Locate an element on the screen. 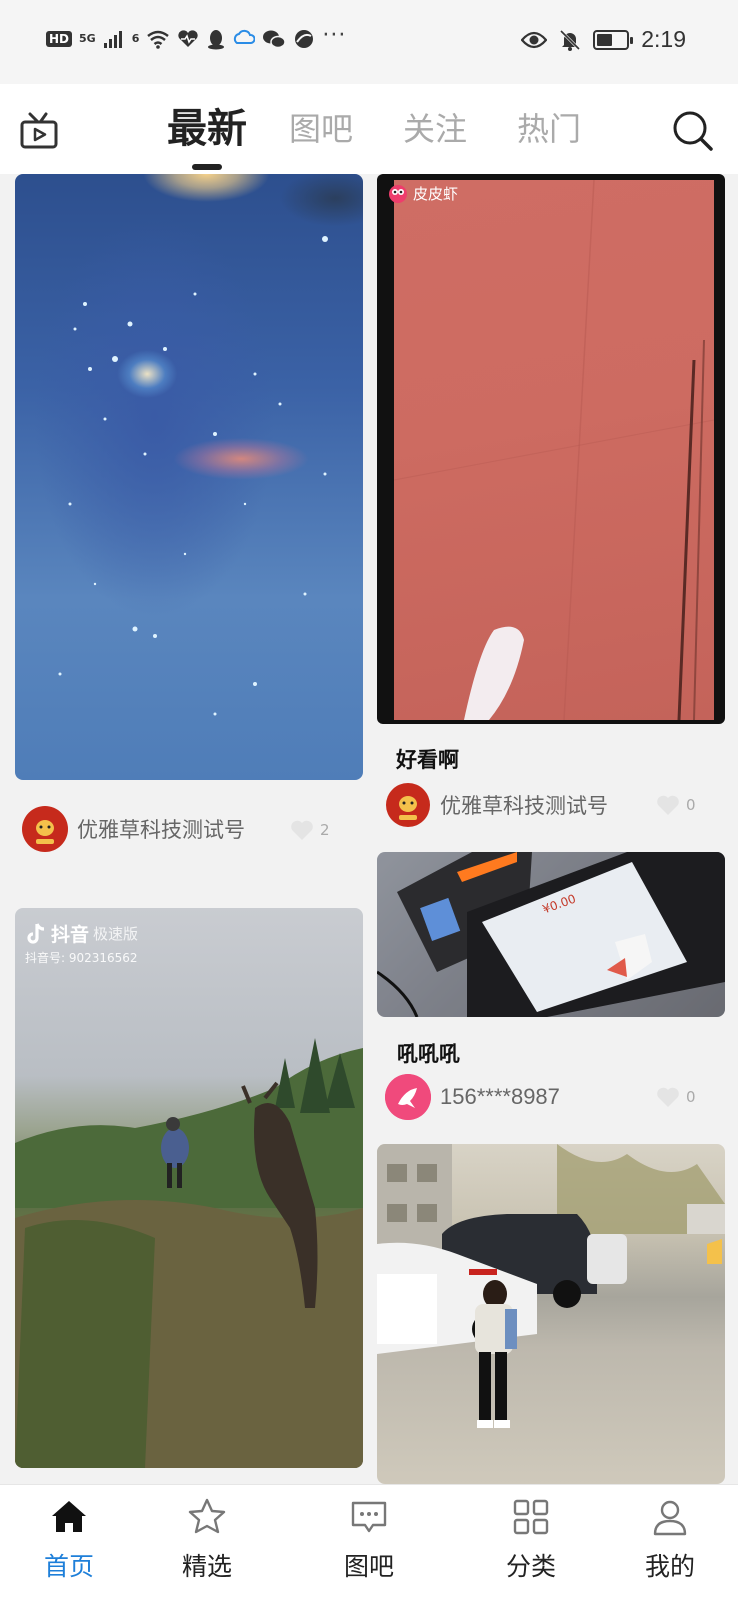 This screenshot has height=1600, width=738. qq-icon is located at coordinates (216, 40).